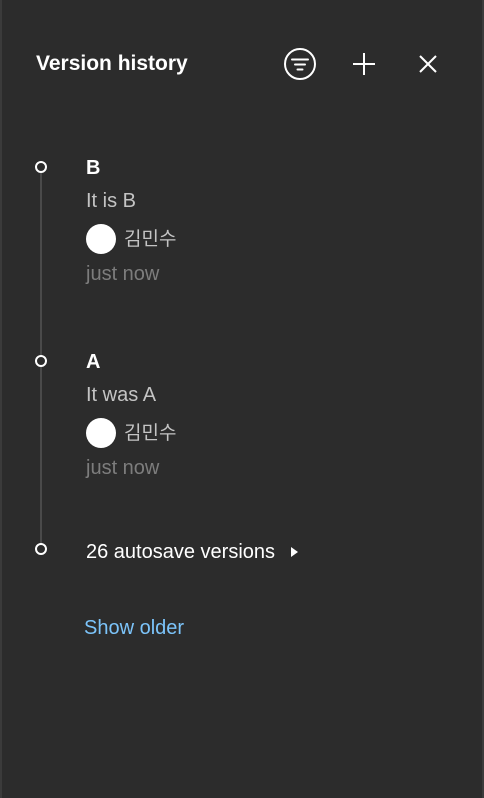 The height and width of the screenshot is (798, 484). Describe the element at coordinates (111, 201) in the screenshot. I see `version-description: It is B` at that location.